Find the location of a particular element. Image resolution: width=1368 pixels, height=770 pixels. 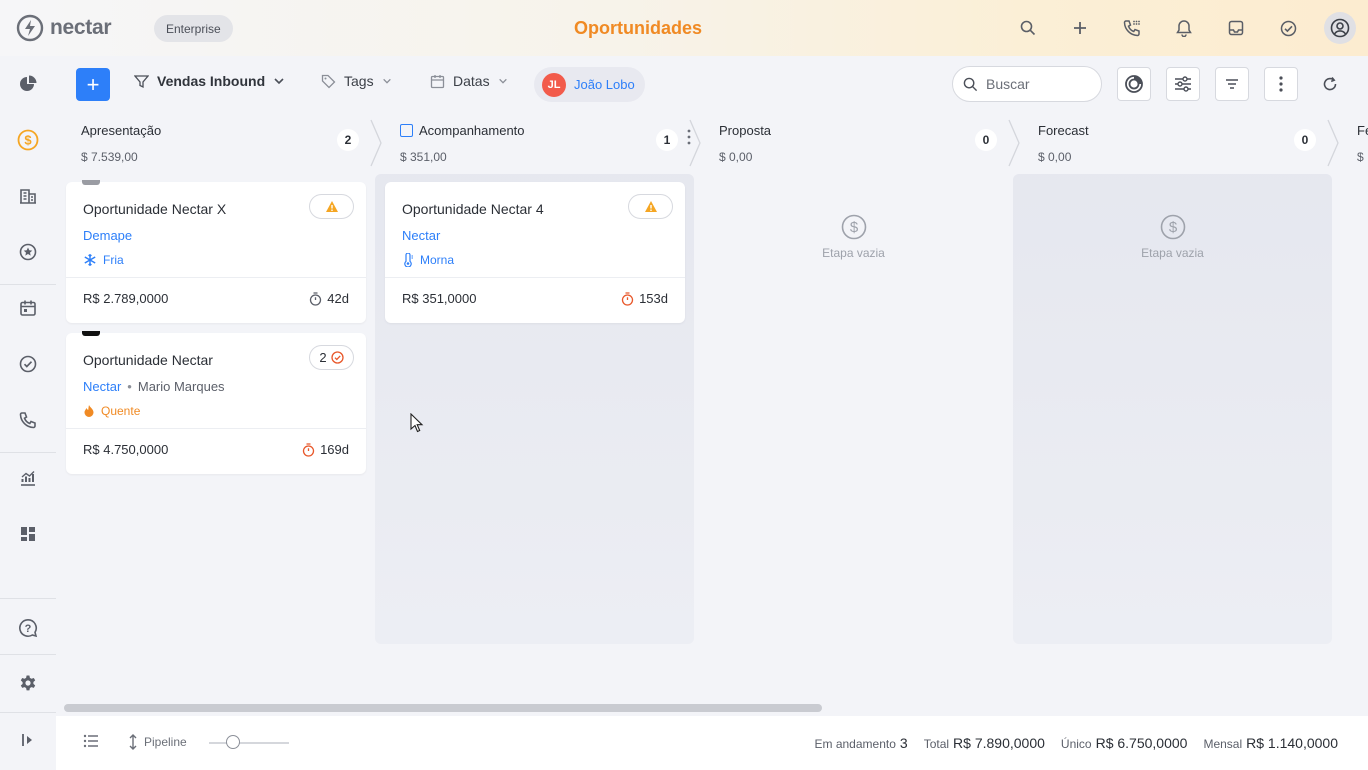

card-temperature-label: Quente is located at coordinates (121, 411).